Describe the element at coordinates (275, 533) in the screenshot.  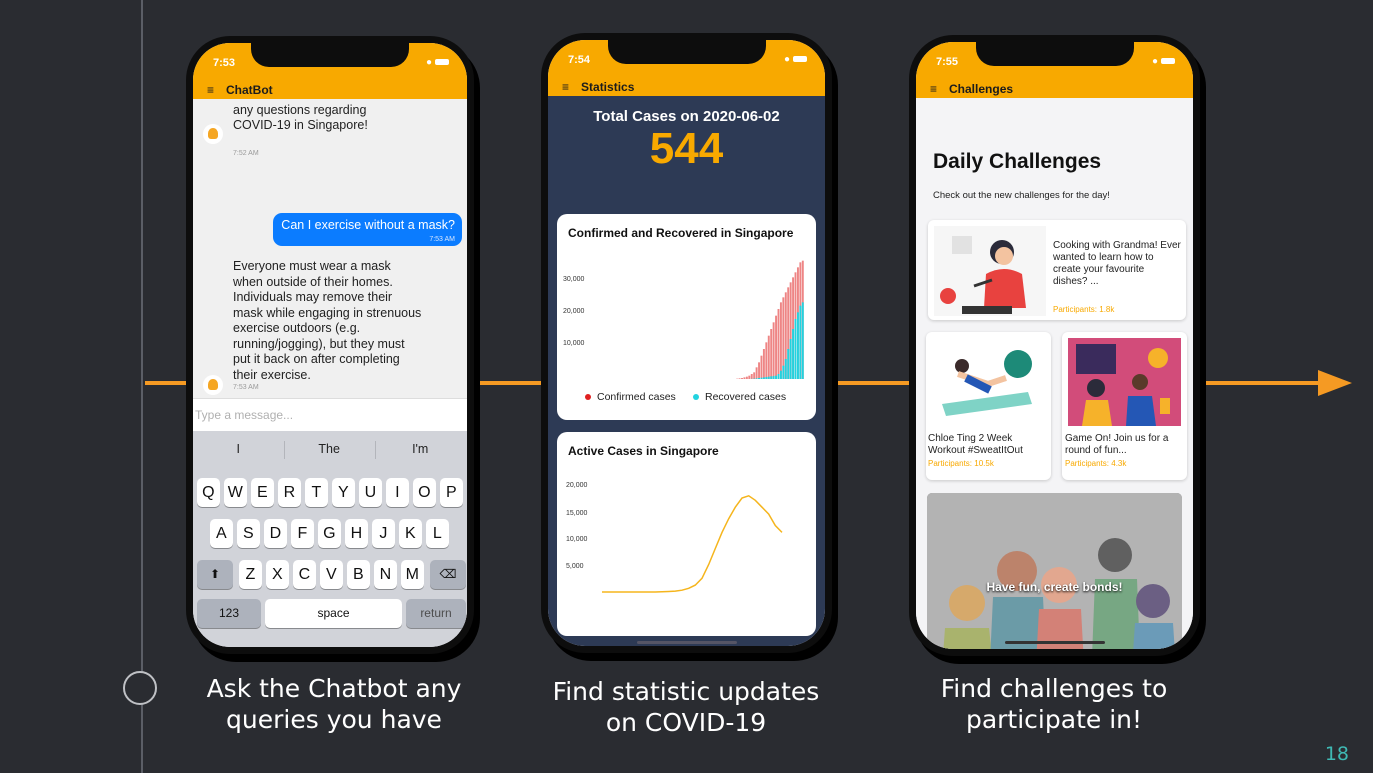
I see `key-d: D` at that location.